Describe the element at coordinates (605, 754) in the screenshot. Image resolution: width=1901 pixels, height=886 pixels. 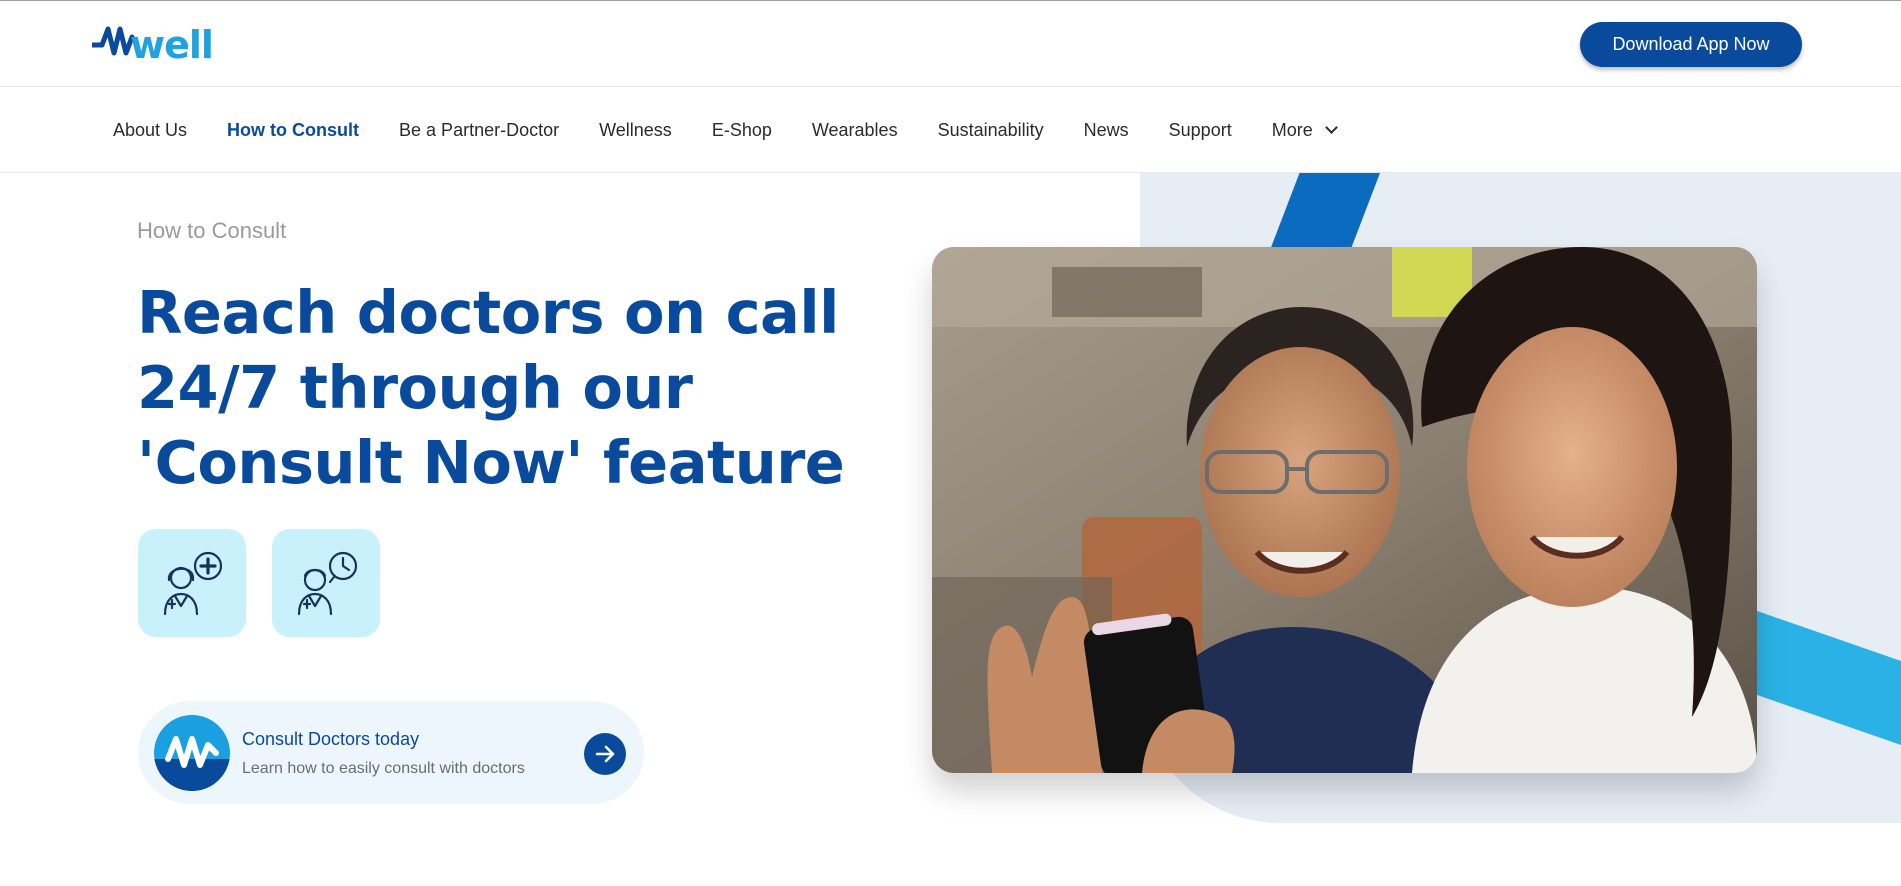
I see `arrow-right-icon` at that location.